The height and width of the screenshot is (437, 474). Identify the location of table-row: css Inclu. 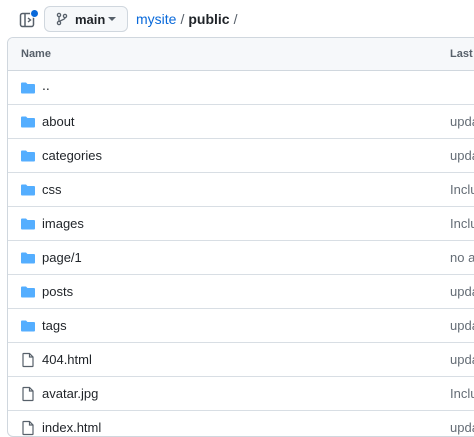
(241, 190).